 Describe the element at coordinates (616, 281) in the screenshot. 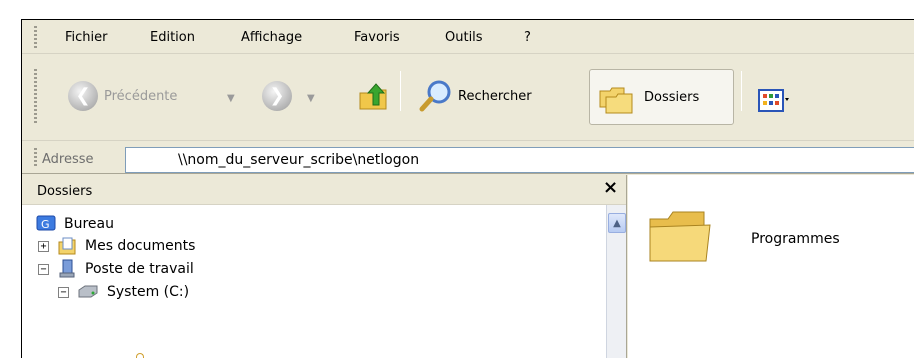

I see `scrollbar: ▲` at that location.